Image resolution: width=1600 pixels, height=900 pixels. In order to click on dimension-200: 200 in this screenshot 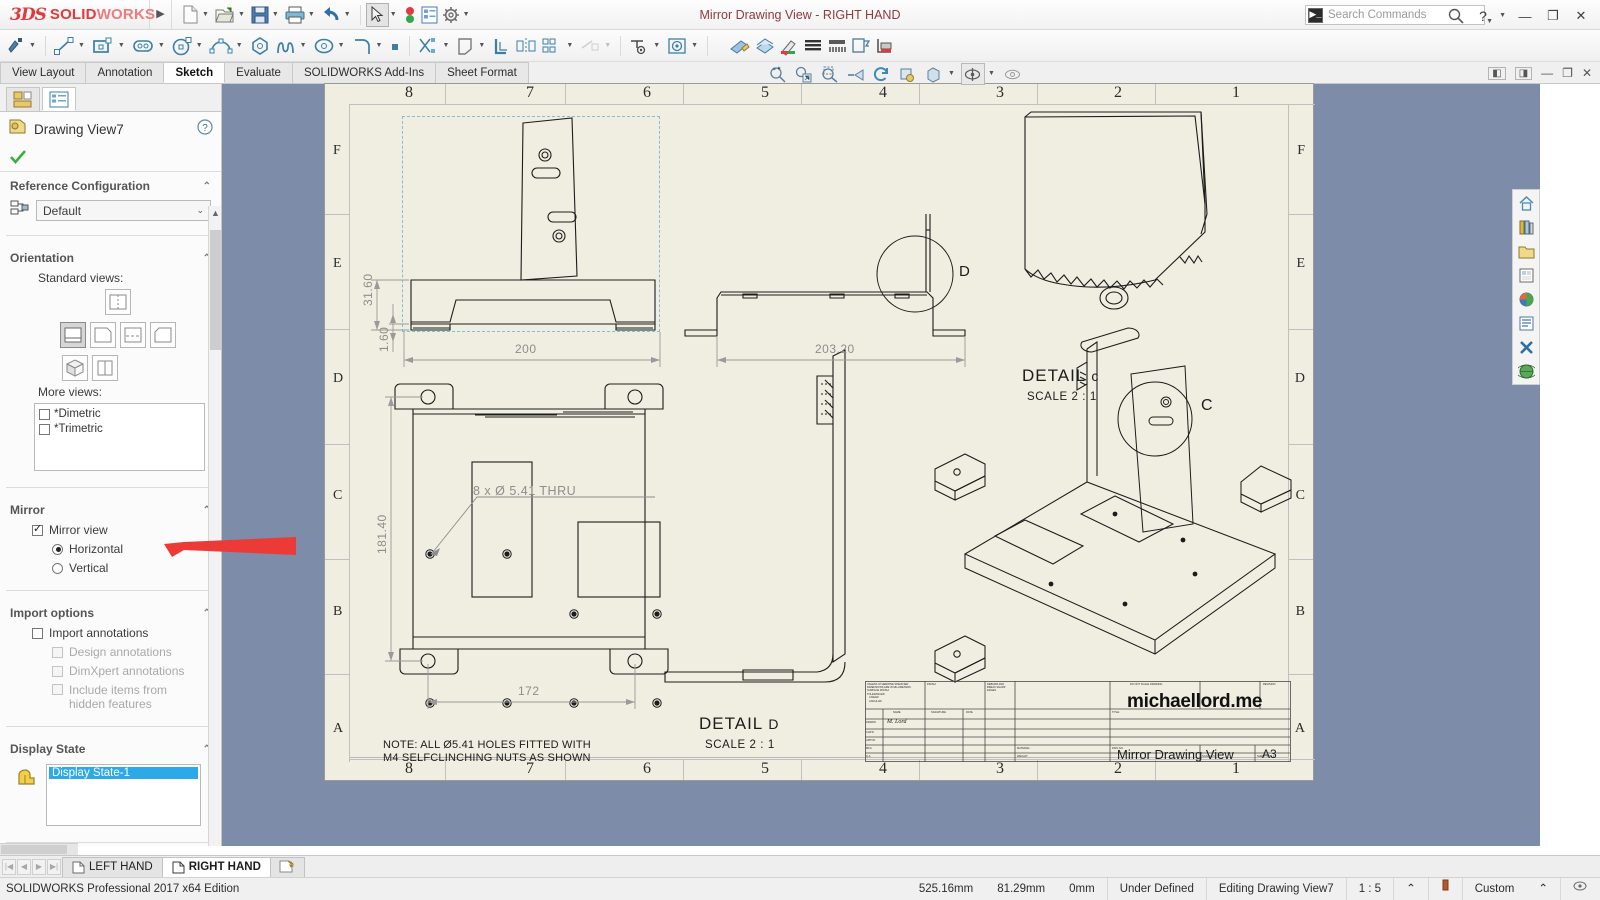, I will do `click(526, 349)`.